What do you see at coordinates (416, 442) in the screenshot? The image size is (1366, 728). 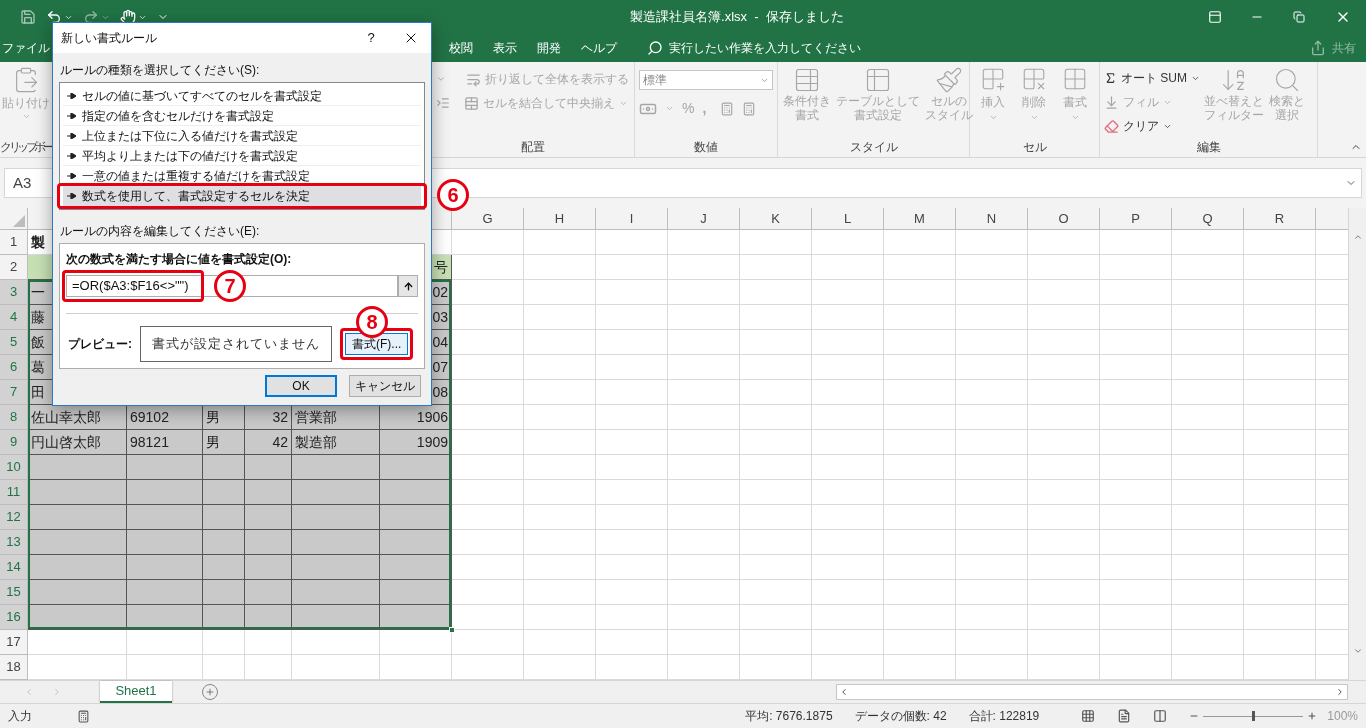 I see `table-cell: 1909` at bounding box center [416, 442].